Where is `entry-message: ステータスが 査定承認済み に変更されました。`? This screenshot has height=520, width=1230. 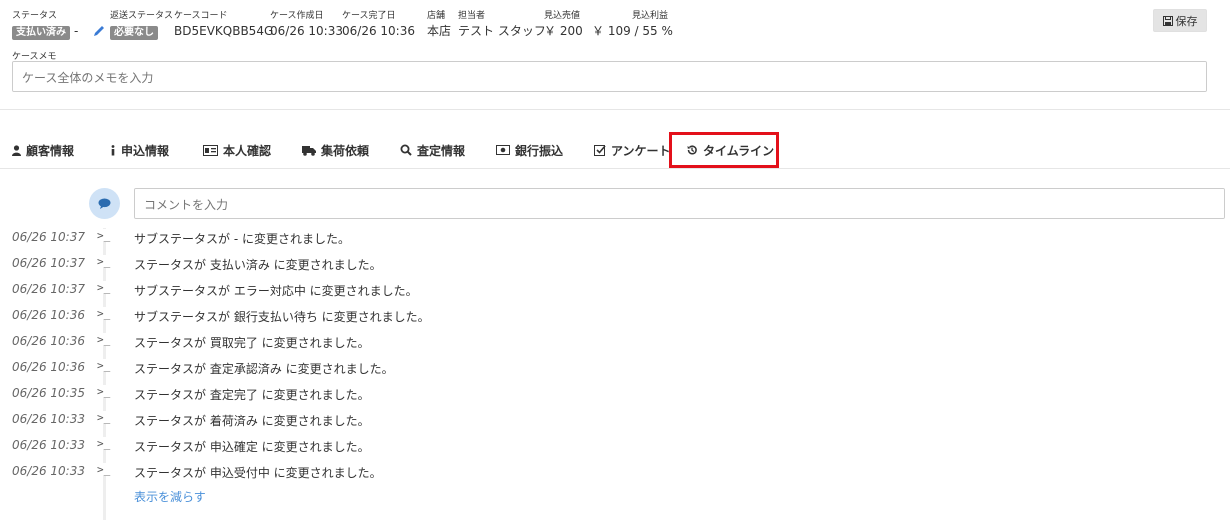
entry-message: ステータスが 査定承認済み に変更されました。 is located at coordinates (264, 369).